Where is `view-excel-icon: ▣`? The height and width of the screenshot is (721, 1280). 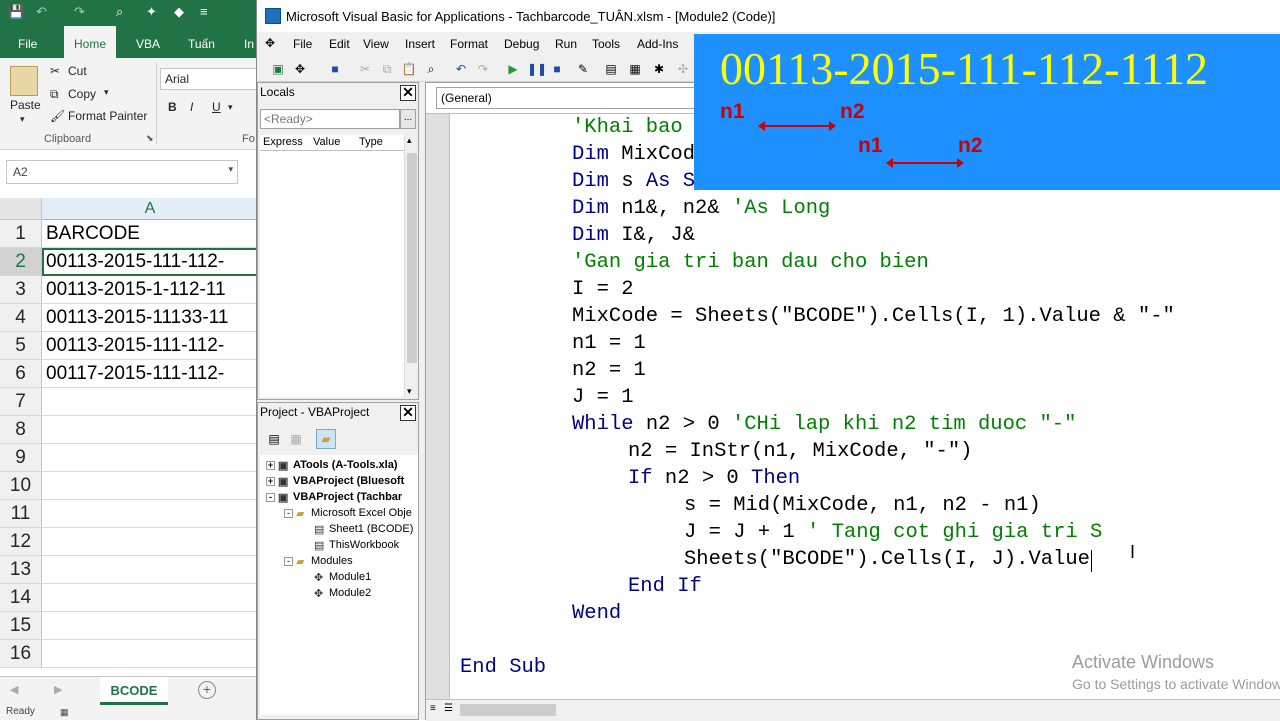 view-excel-icon: ▣ is located at coordinates (278, 69).